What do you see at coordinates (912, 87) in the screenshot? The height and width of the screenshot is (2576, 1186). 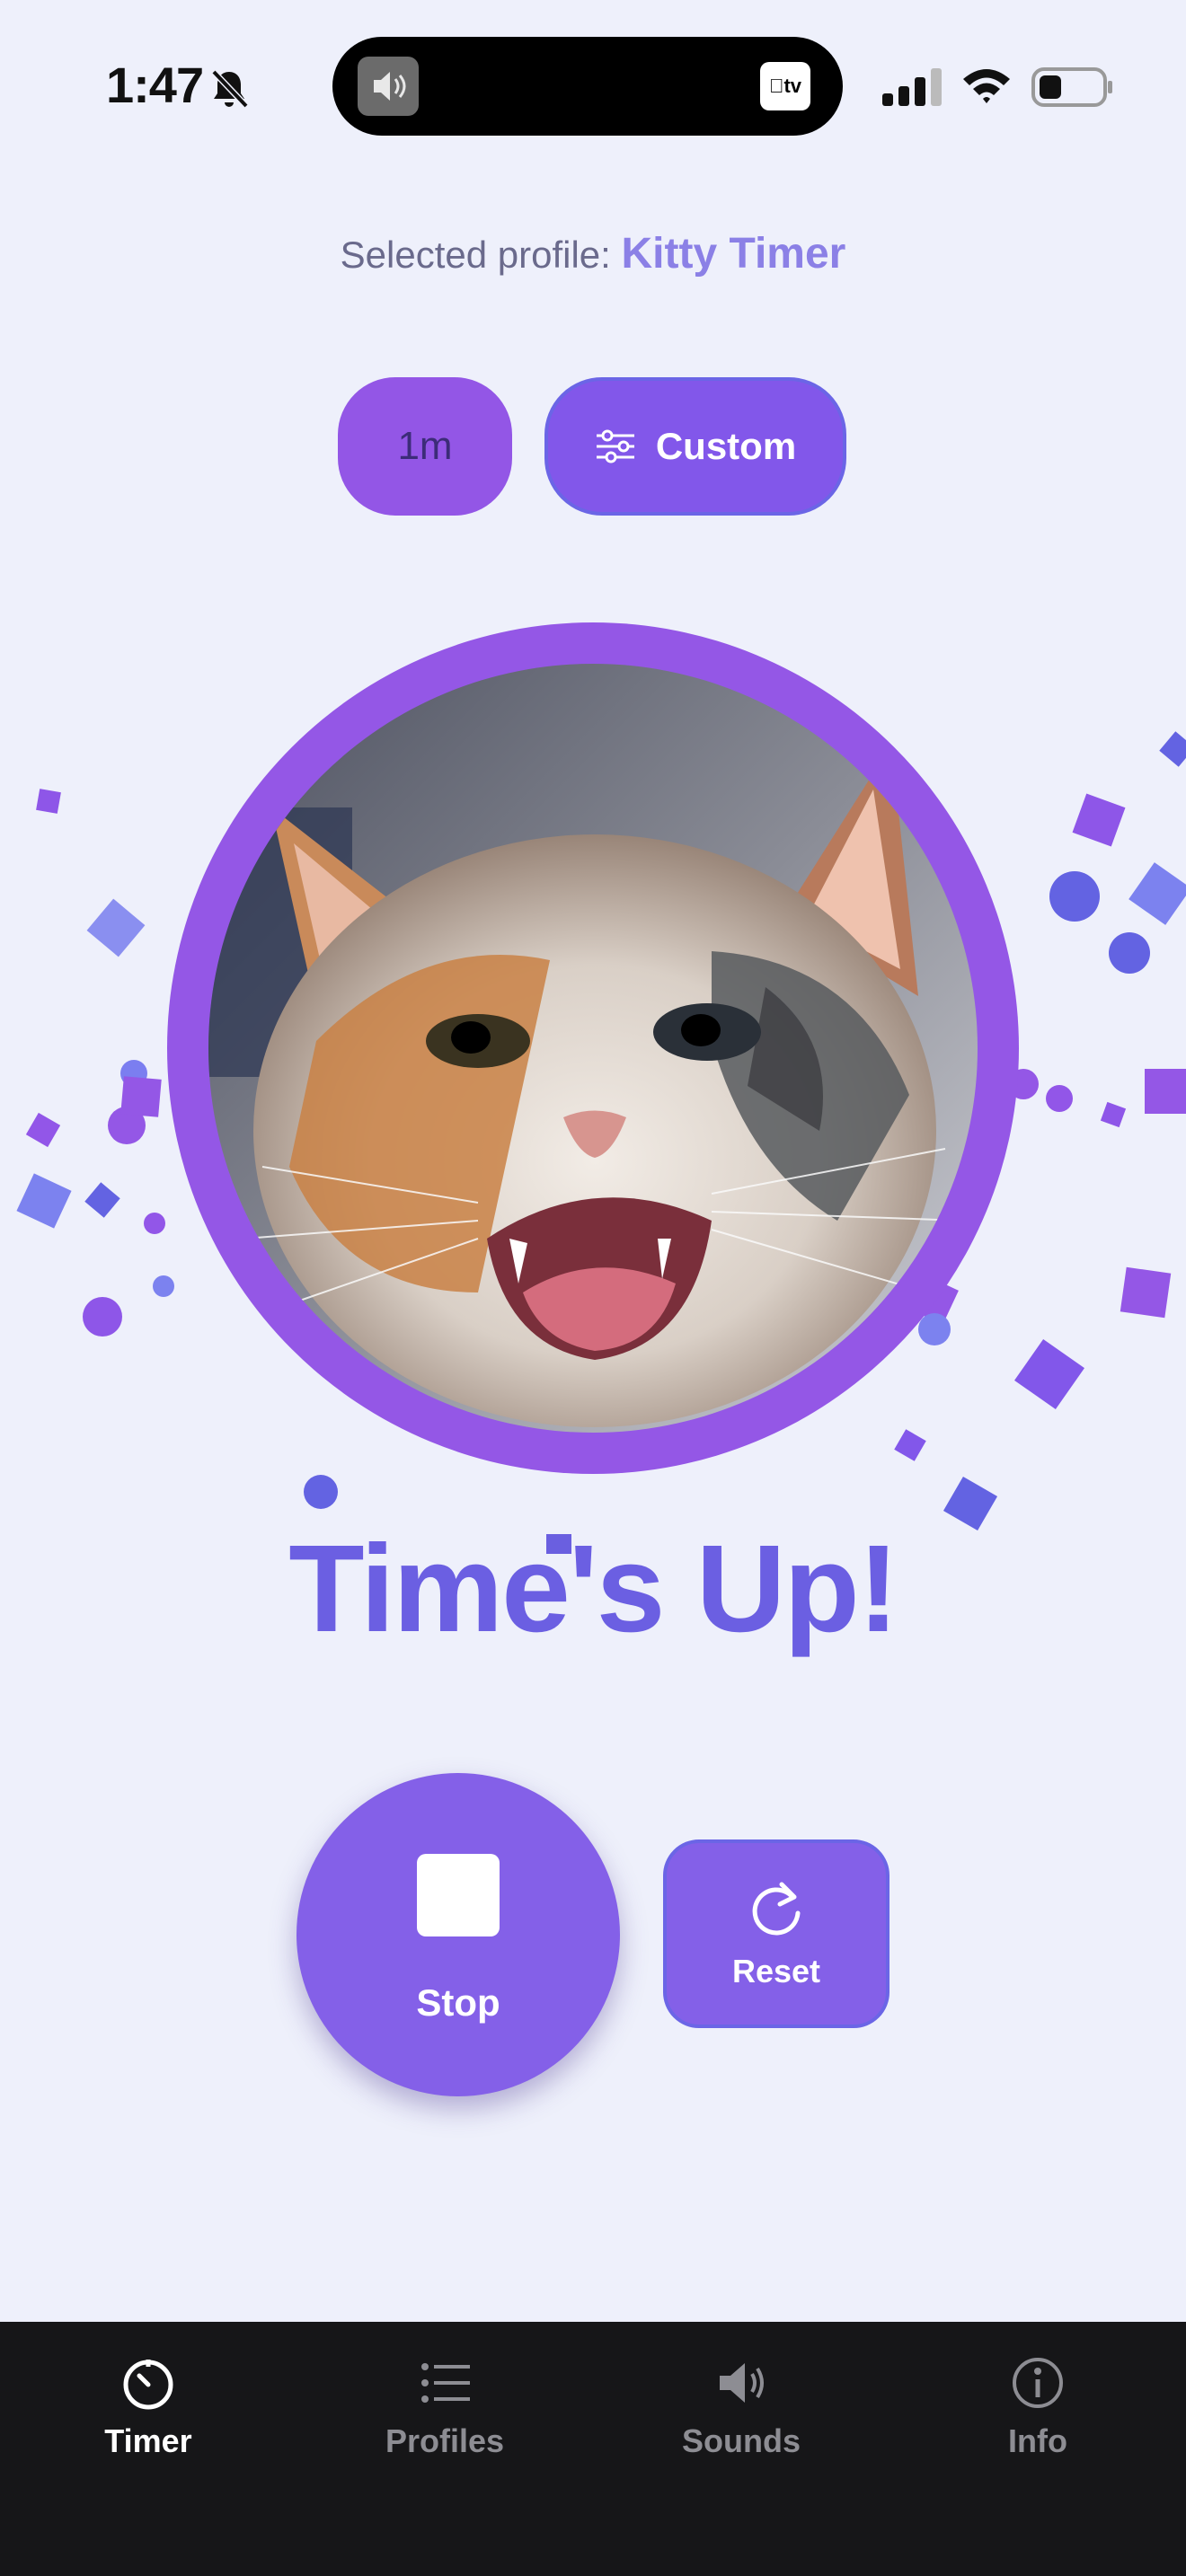 I see `cellular-signal-icon` at bounding box center [912, 87].